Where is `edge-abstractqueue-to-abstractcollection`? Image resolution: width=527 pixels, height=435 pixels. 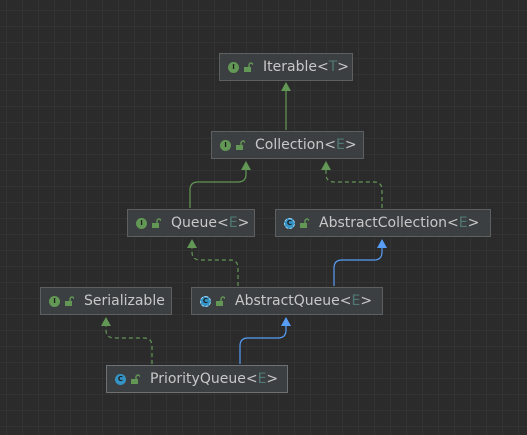 edge-abstractqueue-to-abstractcollection is located at coordinates (360, 262).